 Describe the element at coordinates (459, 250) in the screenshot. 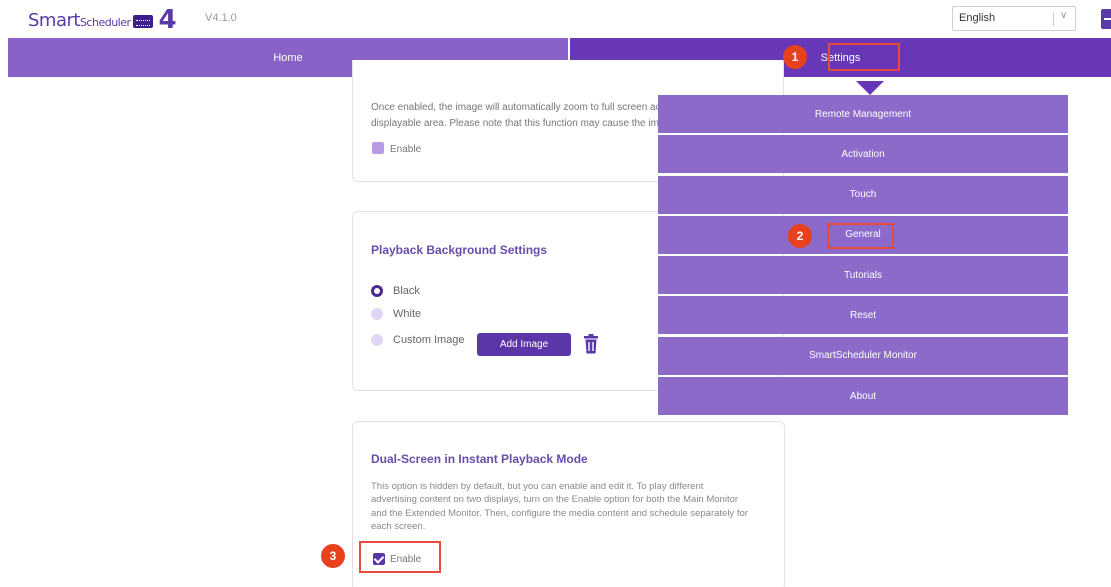

I see `card-title: Playback Background Settings` at that location.